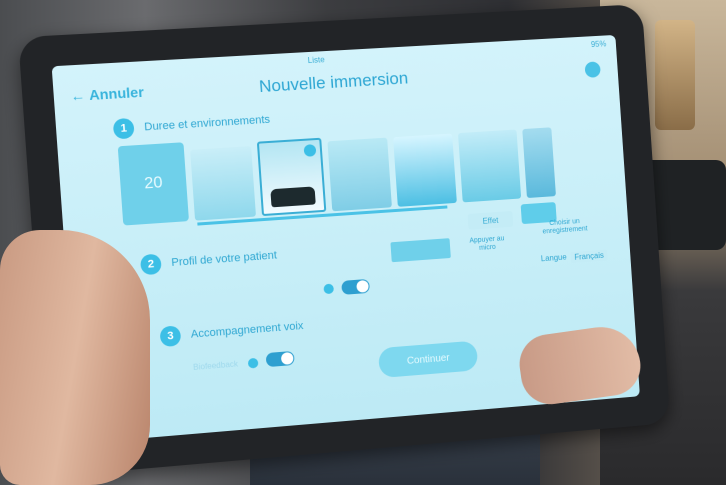 Image resolution: width=726 pixels, height=485 pixels. What do you see at coordinates (487, 244) in the screenshot?
I see `mic-button: Appuyer au micro` at bounding box center [487, 244].